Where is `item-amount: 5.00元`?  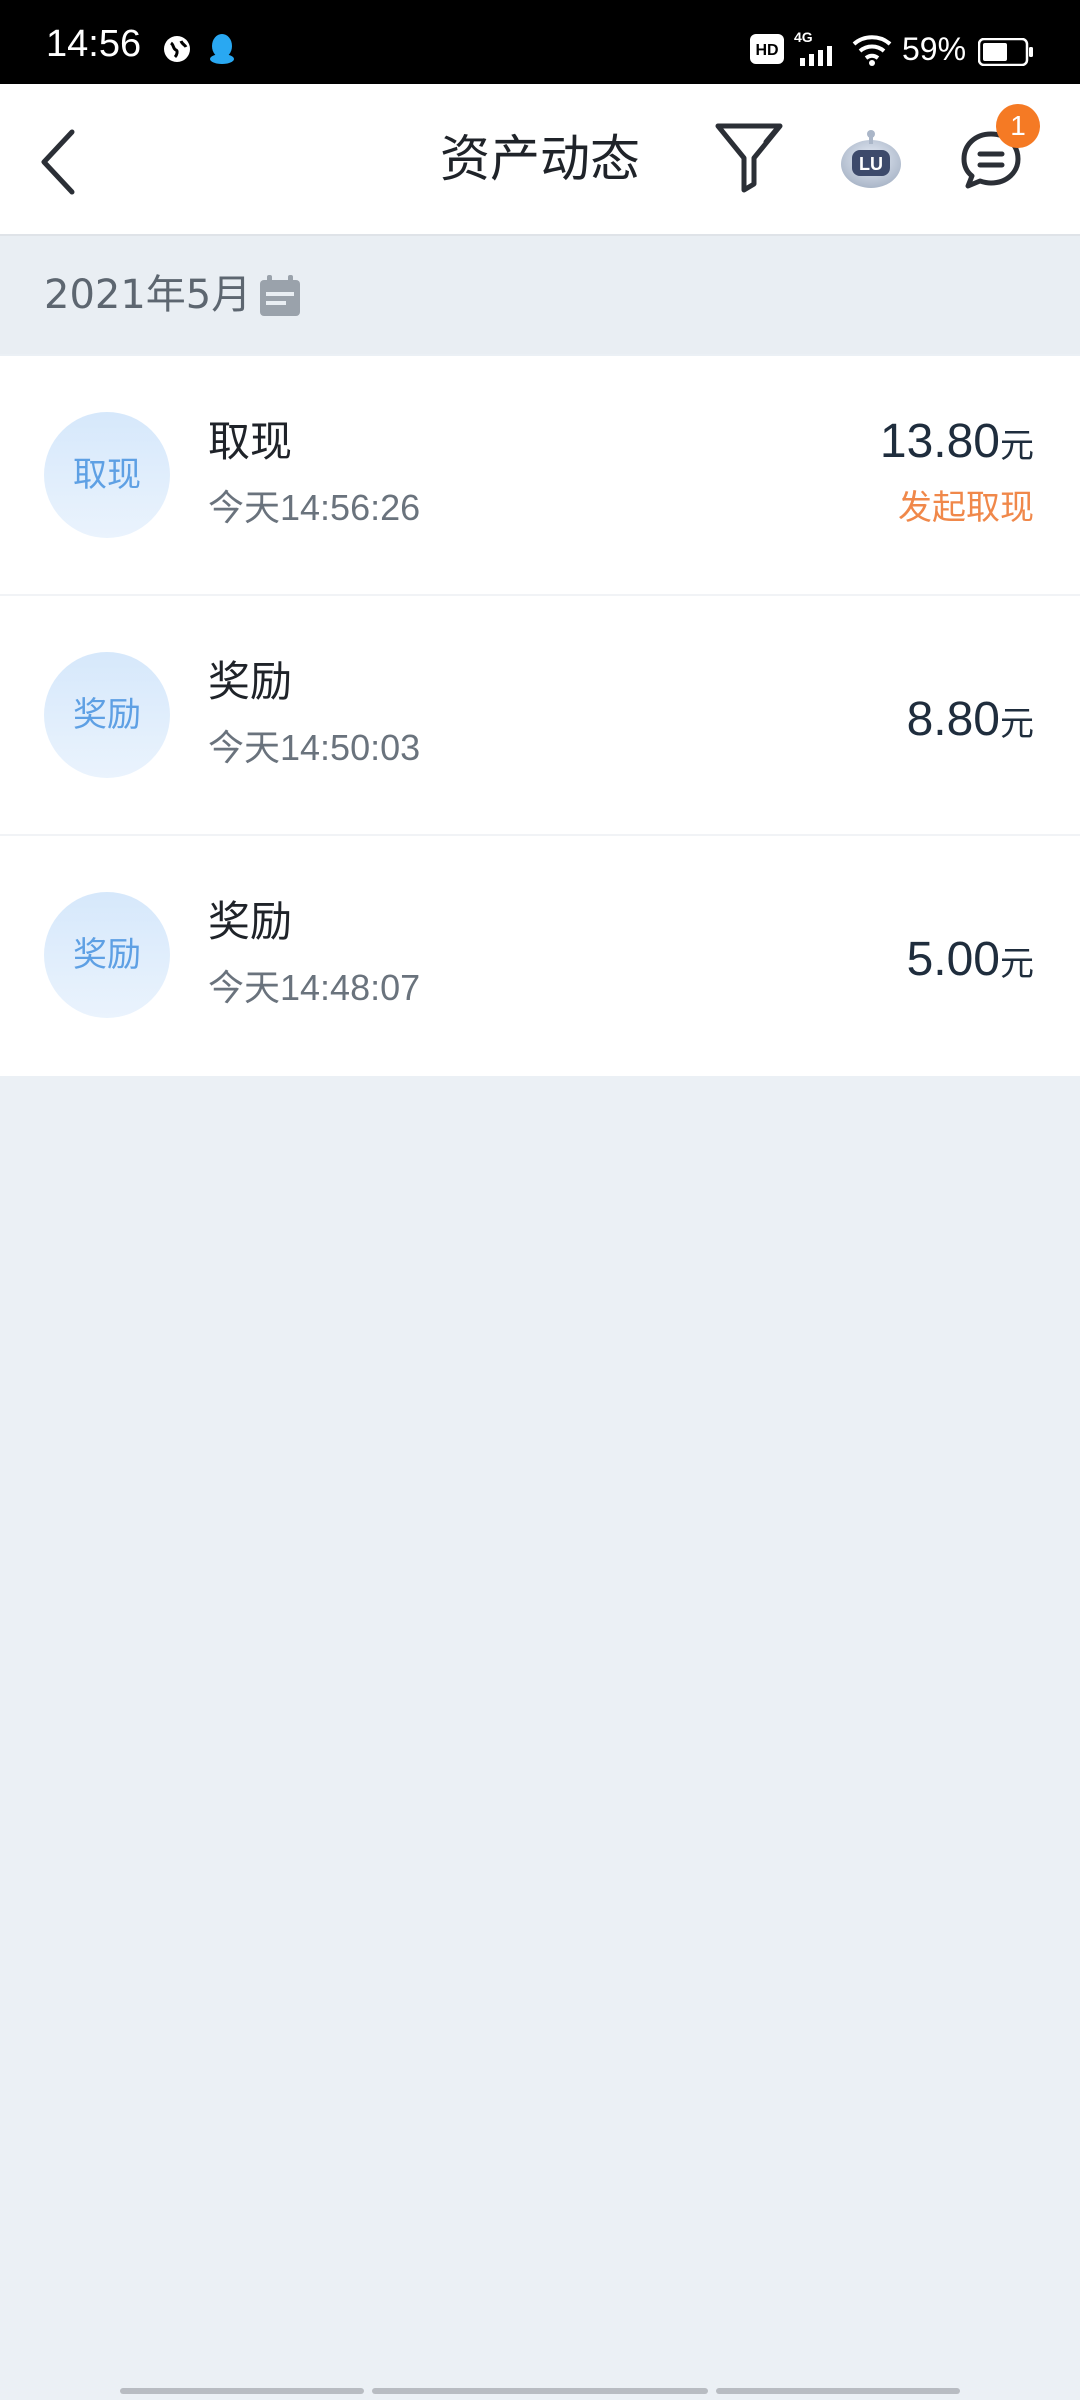 item-amount: 5.00元 is located at coordinates (970, 962).